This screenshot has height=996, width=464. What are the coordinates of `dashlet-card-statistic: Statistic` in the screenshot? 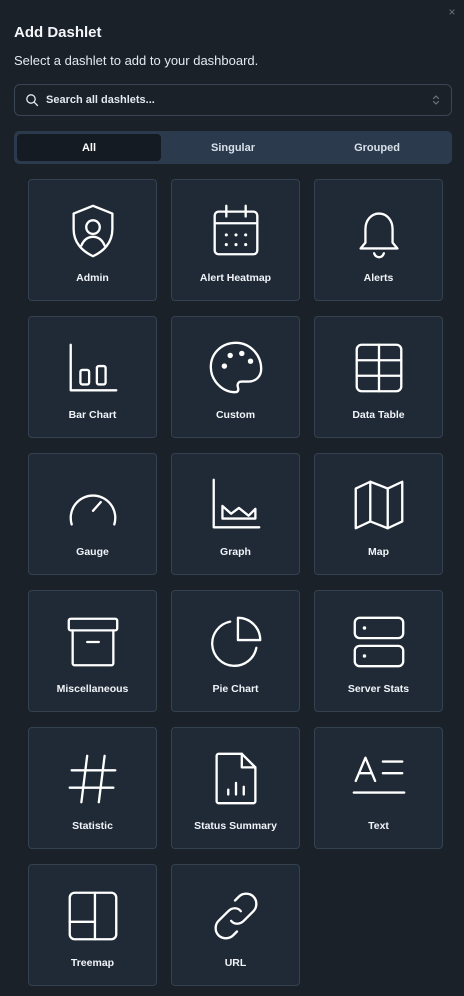 It's located at (92, 788).